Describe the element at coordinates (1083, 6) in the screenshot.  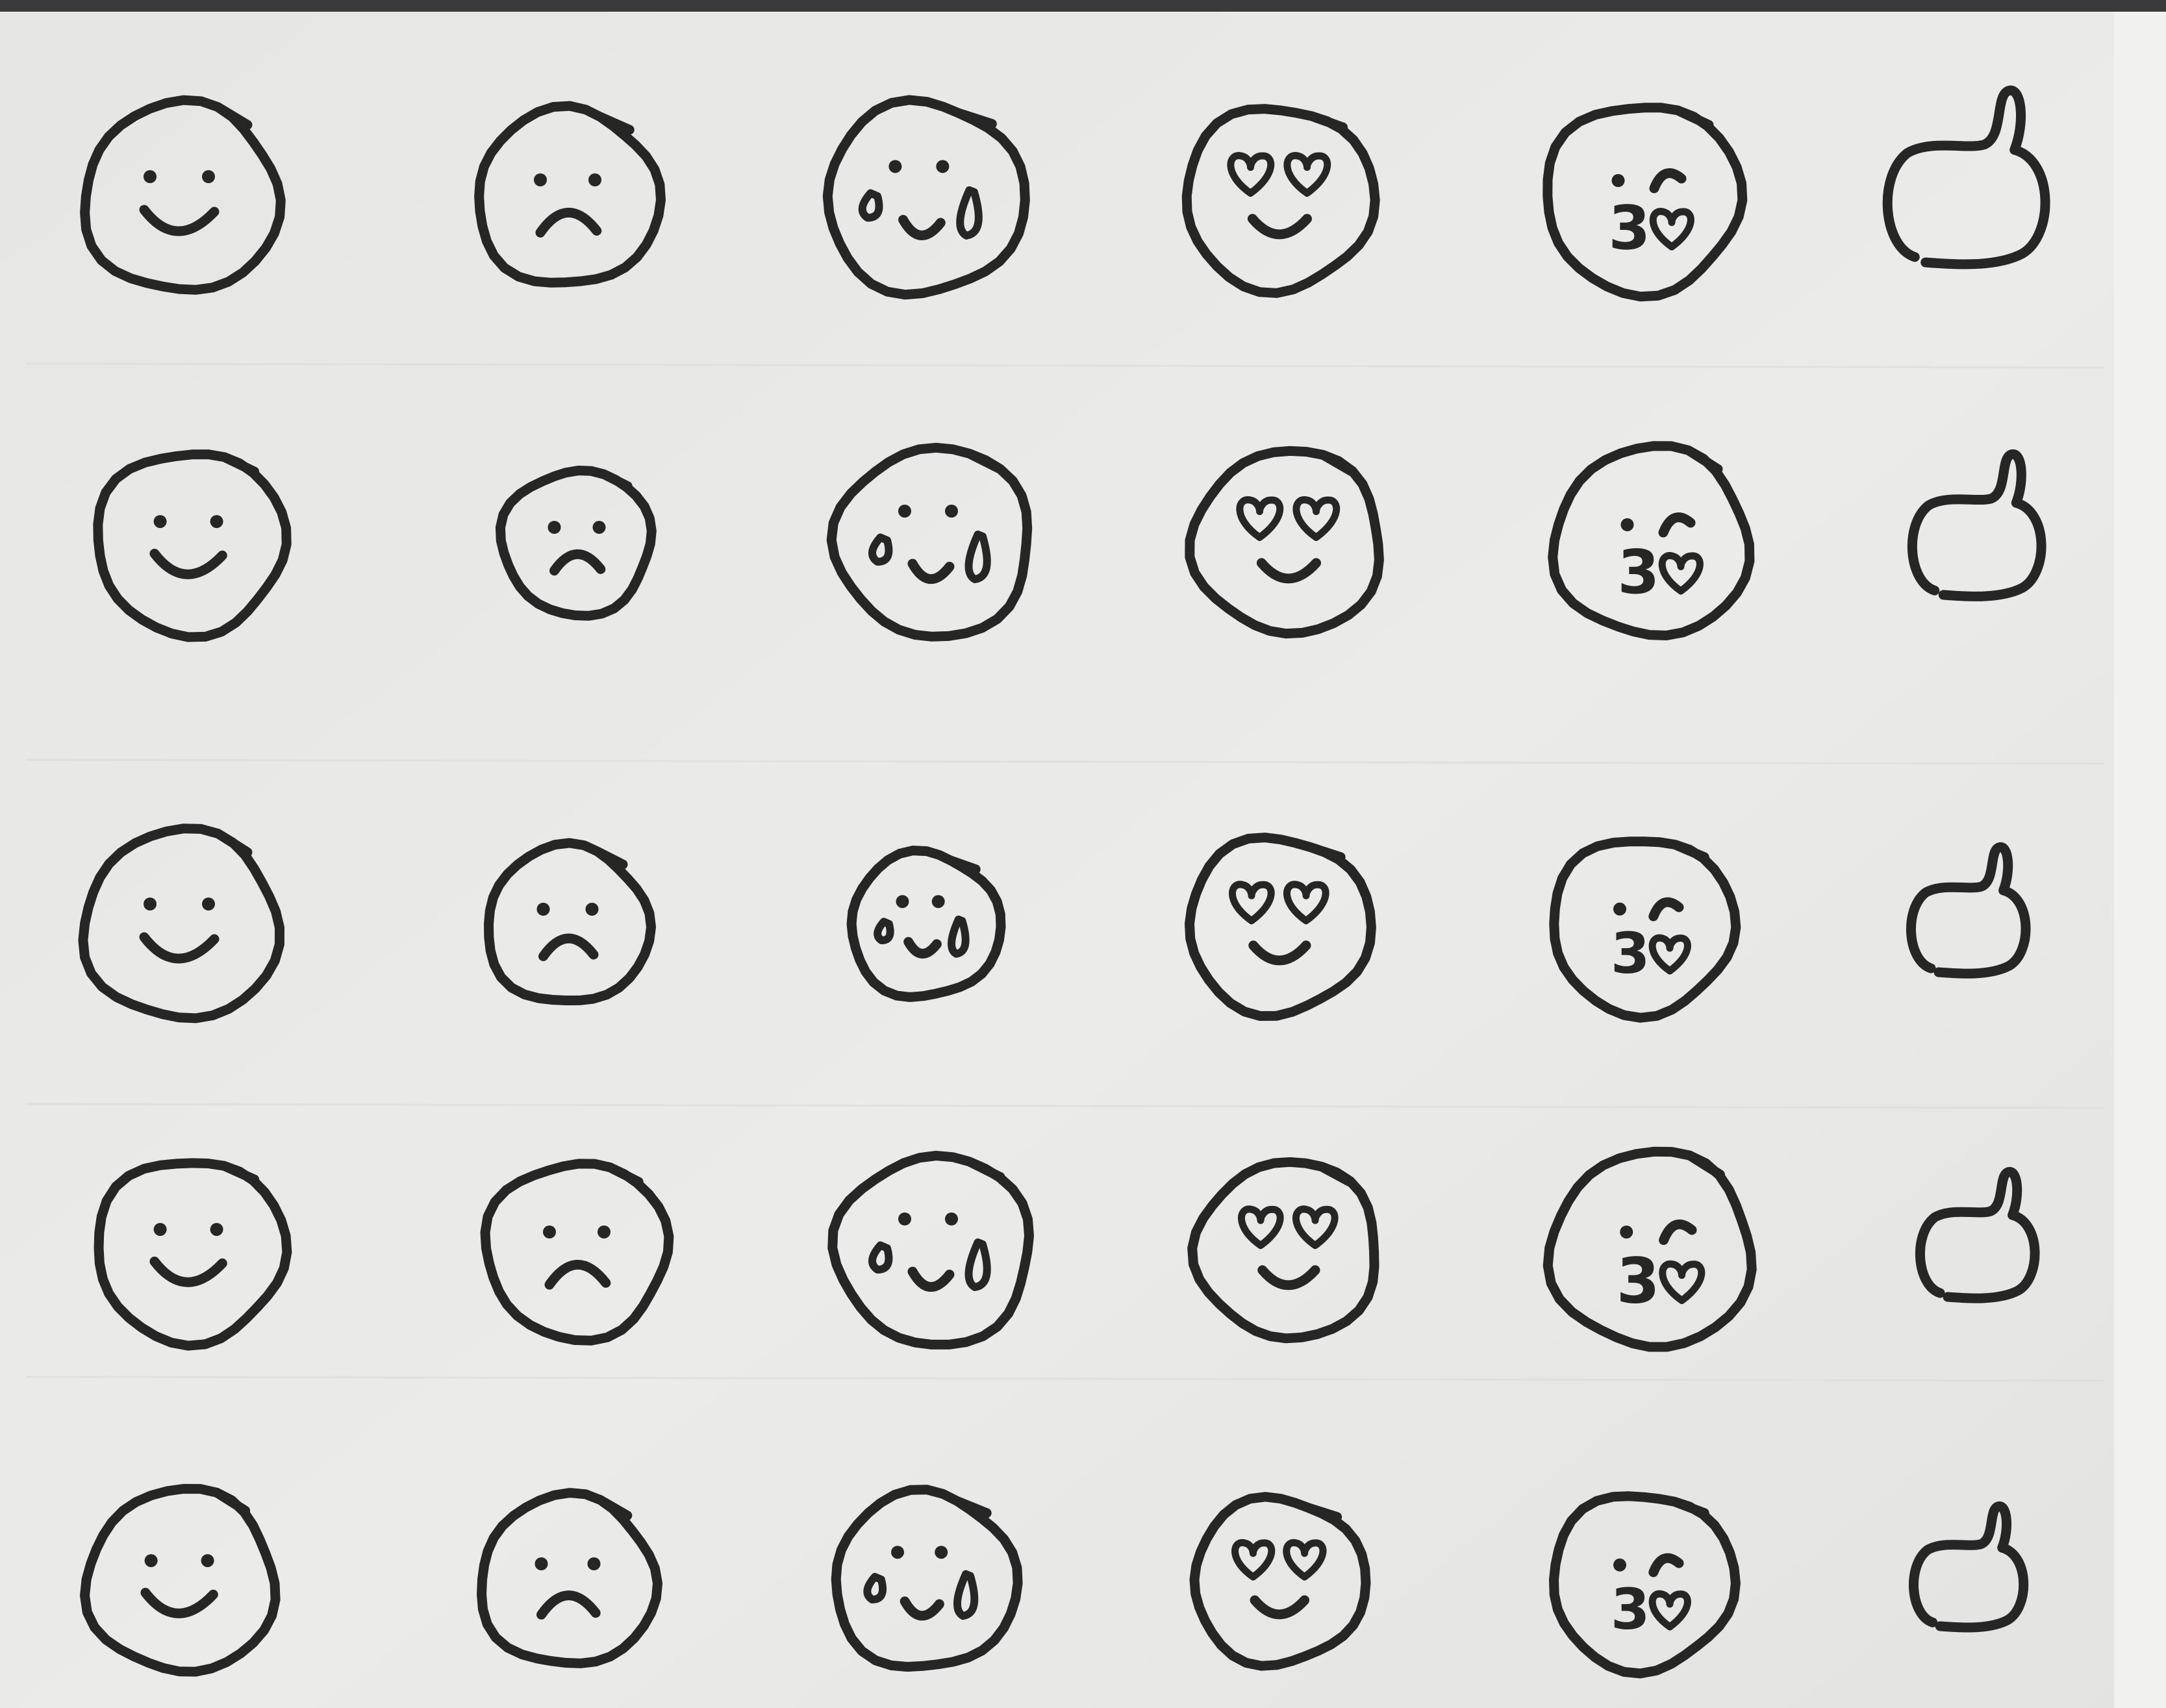
I see `top-edge-shadow` at that location.